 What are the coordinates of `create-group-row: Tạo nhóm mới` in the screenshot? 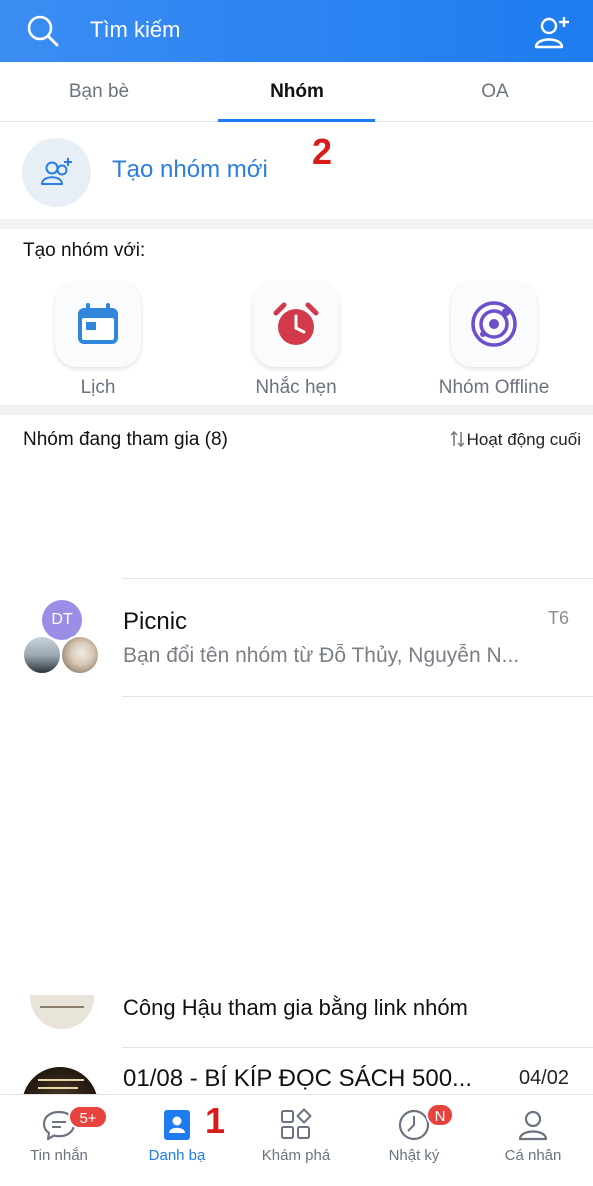 It's located at (296, 171).